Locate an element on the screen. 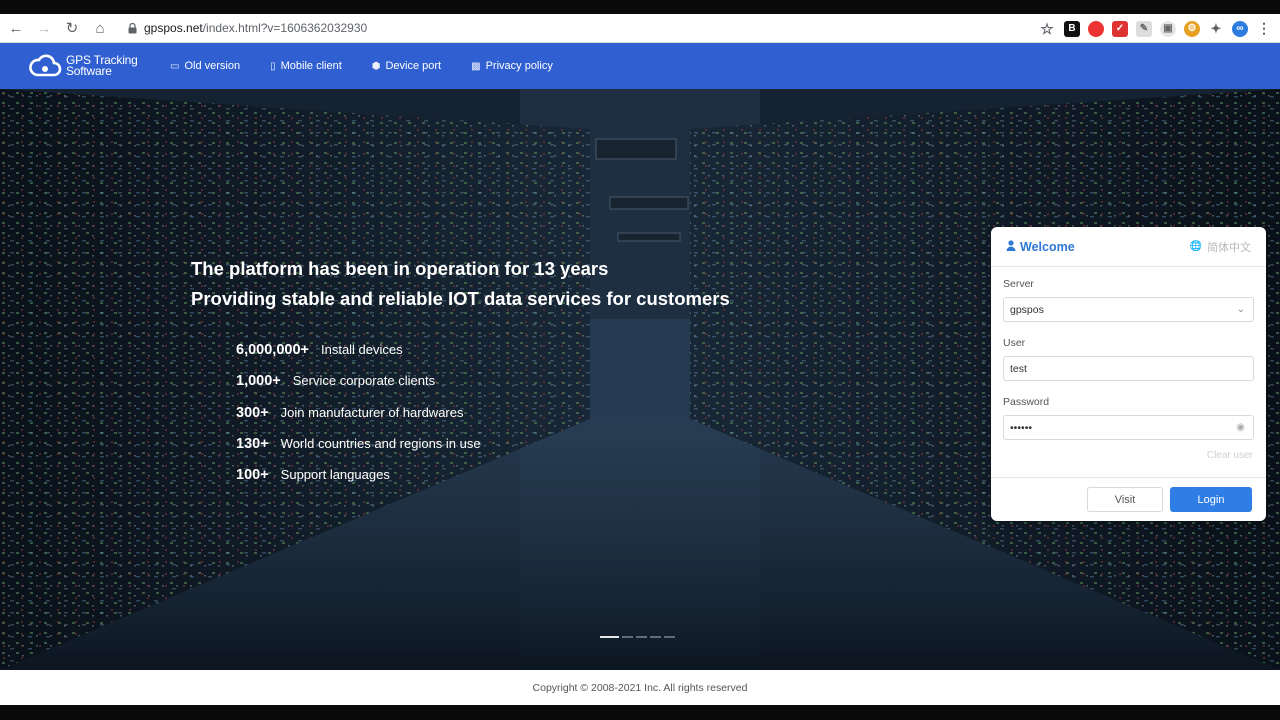 Image resolution: width=1280 pixels, height=720 pixels. menu-device-port: ⬢ Device port is located at coordinates (406, 66).